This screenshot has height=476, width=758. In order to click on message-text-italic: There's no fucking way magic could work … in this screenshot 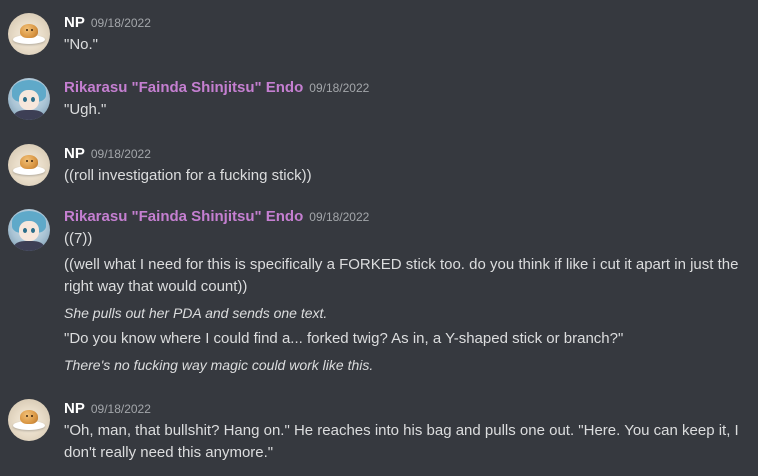, I will do `click(219, 365)`.